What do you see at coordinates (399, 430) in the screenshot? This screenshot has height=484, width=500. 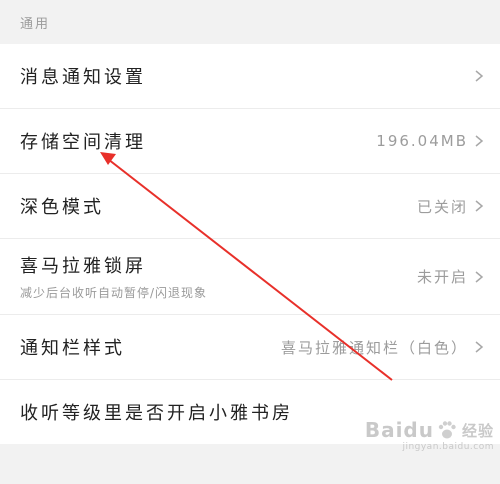 I see `watermark-brand: Baidu` at bounding box center [399, 430].